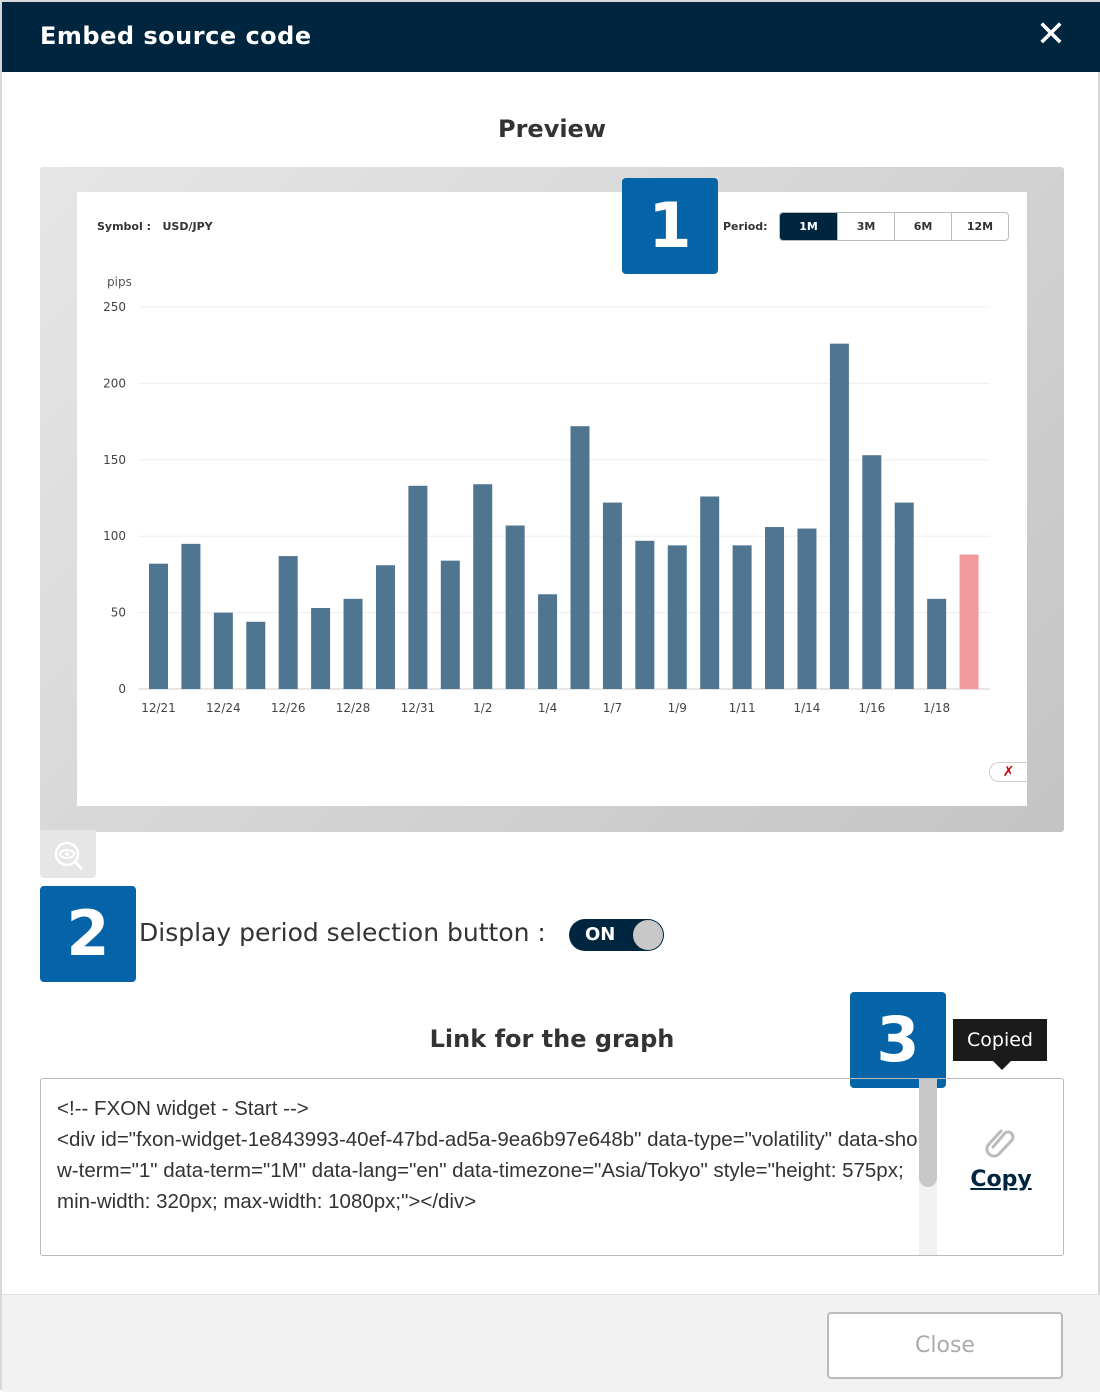  What do you see at coordinates (648, 935) in the screenshot?
I see `toggle-knob` at bounding box center [648, 935].